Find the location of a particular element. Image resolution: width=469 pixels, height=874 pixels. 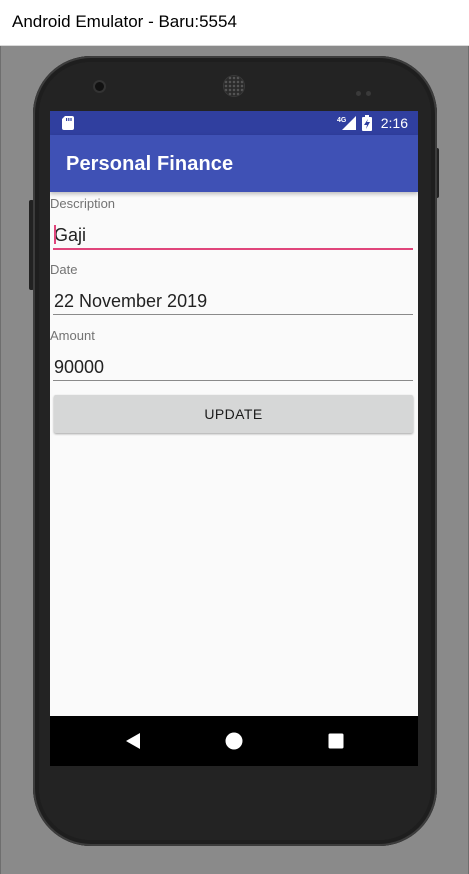

amount-label: Amount is located at coordinates (72, 335).